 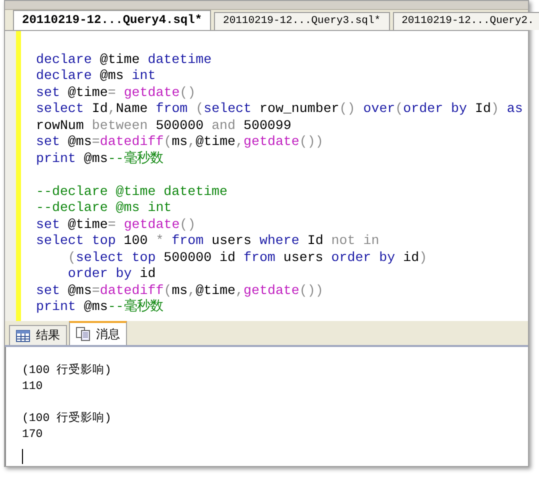 What do you see at coordinates (96, 76) in the screenshot?
I see `code-line: declare @ms int` at bounding box center [96, 76].